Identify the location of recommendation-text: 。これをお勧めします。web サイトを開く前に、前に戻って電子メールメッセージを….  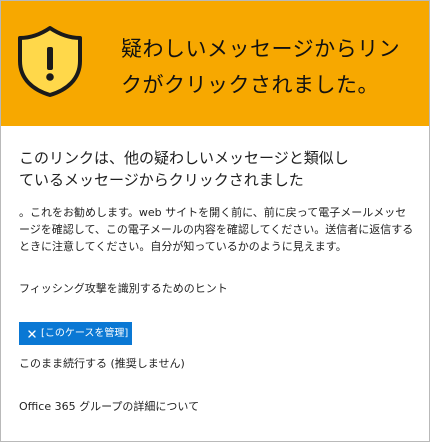
(216, 229).